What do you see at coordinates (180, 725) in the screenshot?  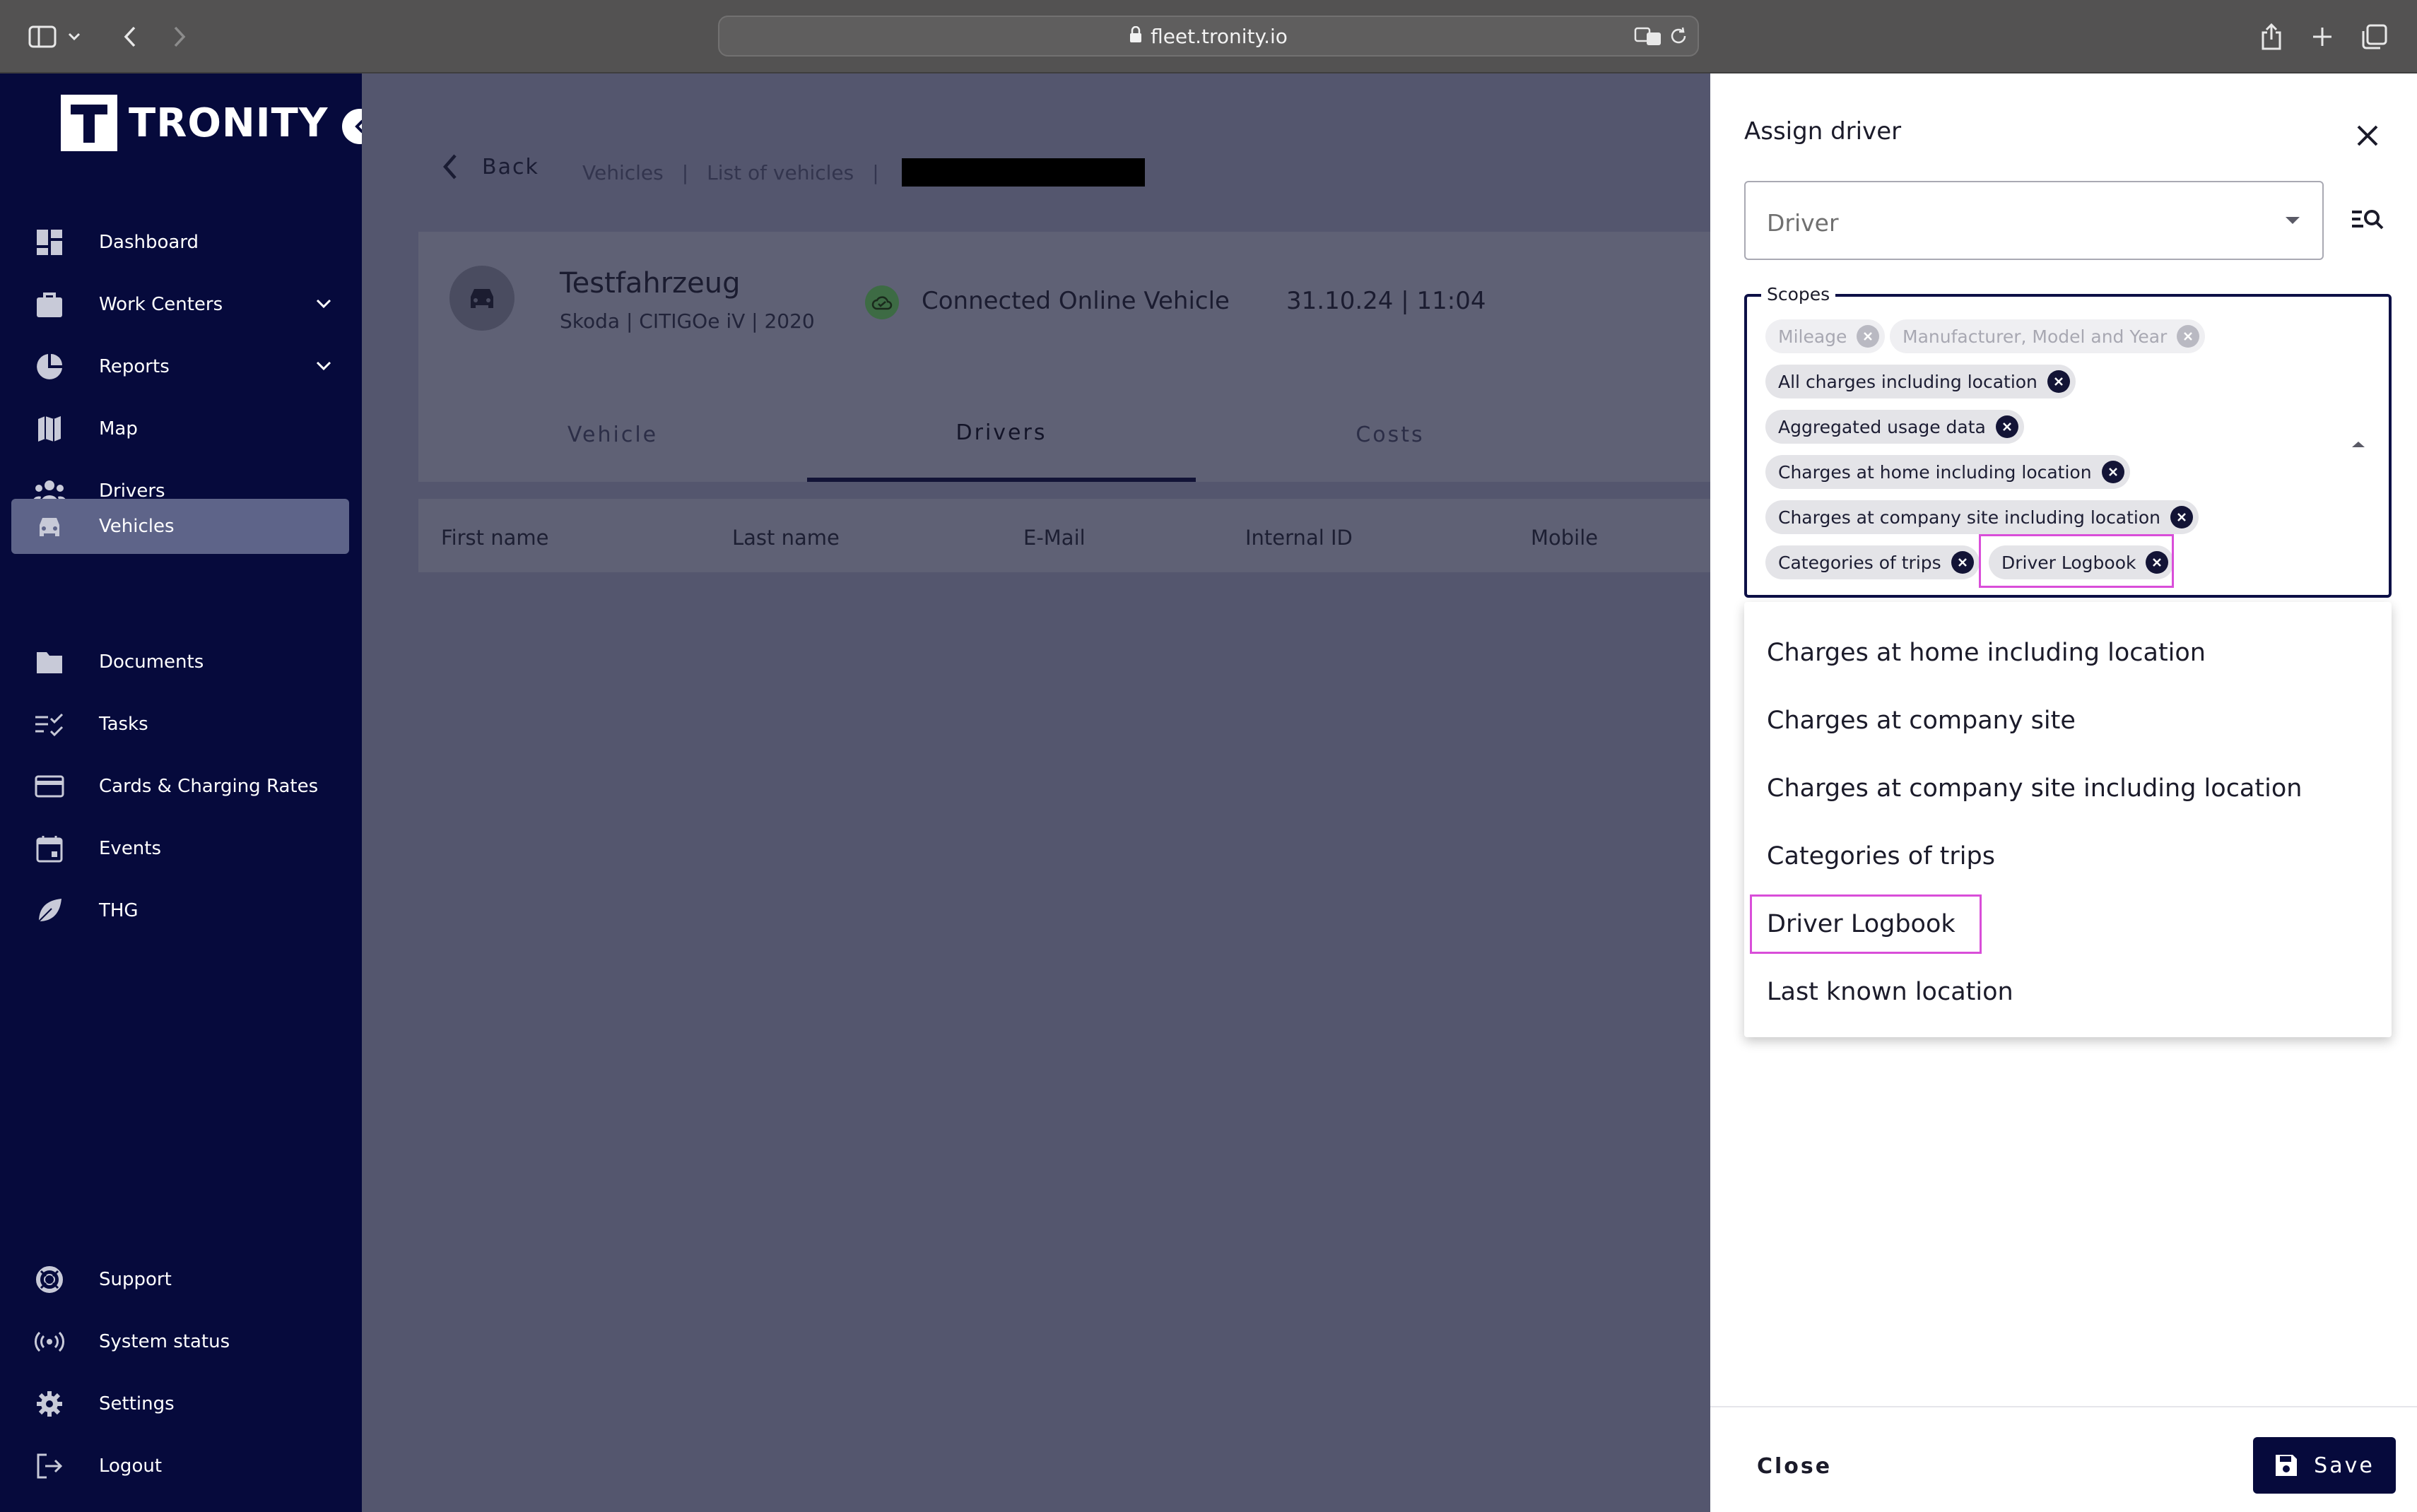 I see `sidebar-item-tasks: Tasks` at bounding box center [180, 725].